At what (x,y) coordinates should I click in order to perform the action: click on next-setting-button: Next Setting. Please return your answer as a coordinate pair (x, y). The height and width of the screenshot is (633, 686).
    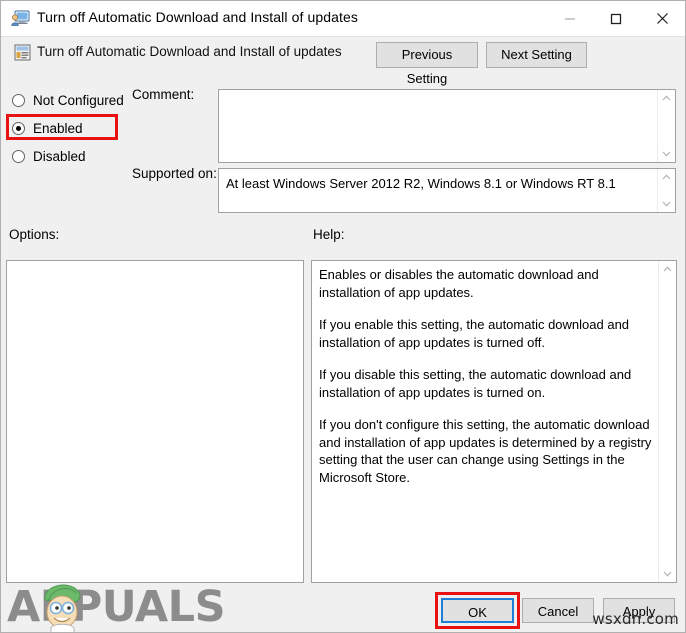
    Looking at the image, I should click on (536, 55).